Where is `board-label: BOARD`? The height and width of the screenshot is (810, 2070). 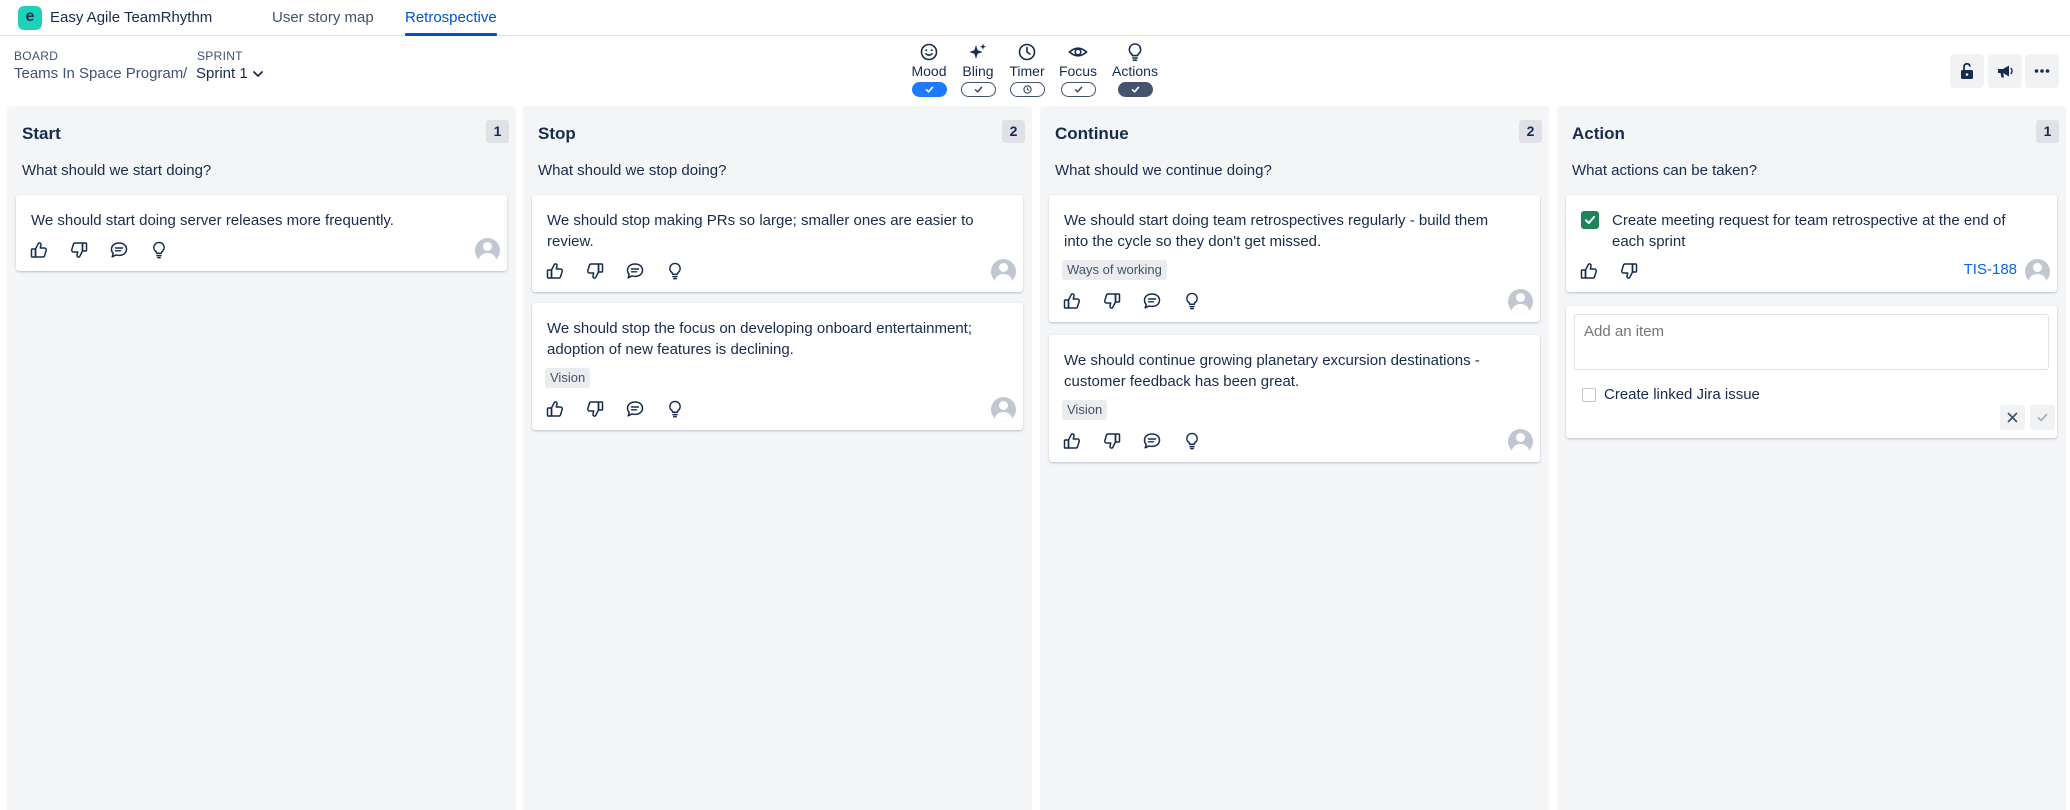 board-label: BOARD is located at coordinates (36, 56).